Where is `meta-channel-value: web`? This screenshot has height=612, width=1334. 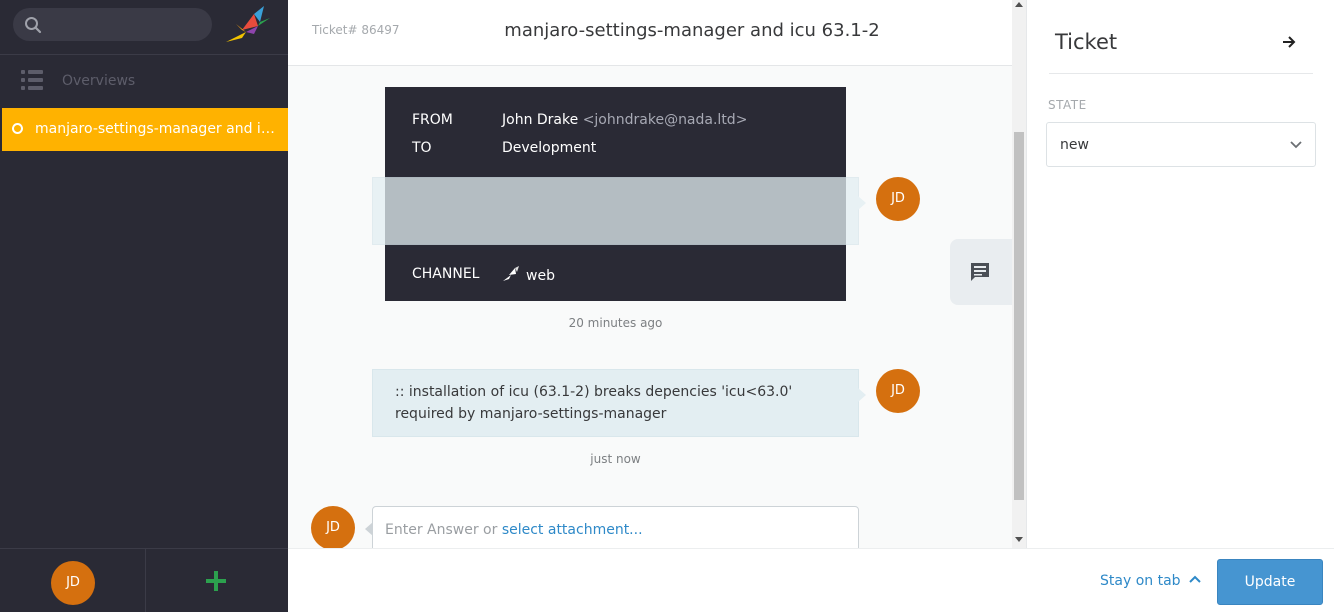 meta-channel-value: web is located at coordinates (528, 275).